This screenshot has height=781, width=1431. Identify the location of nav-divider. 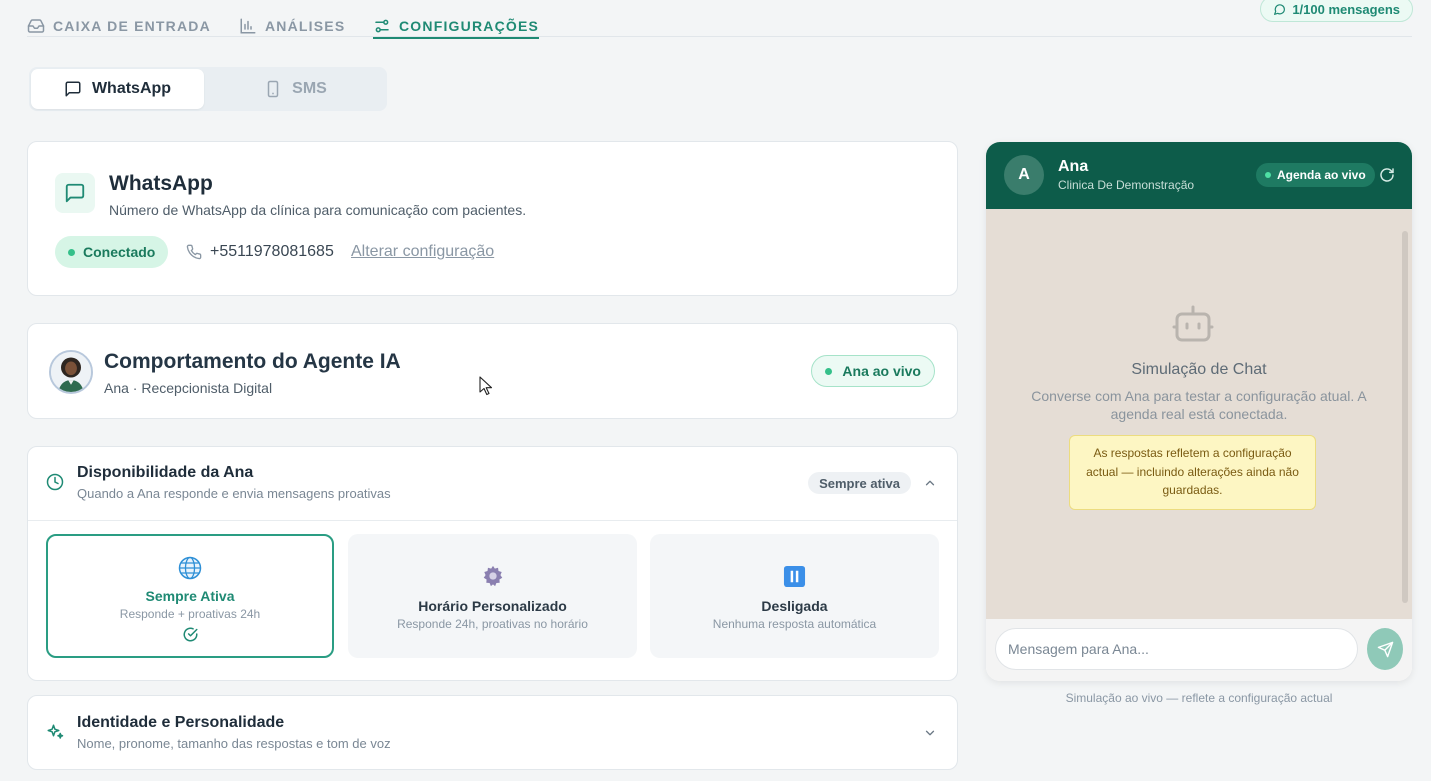
(719, 36).